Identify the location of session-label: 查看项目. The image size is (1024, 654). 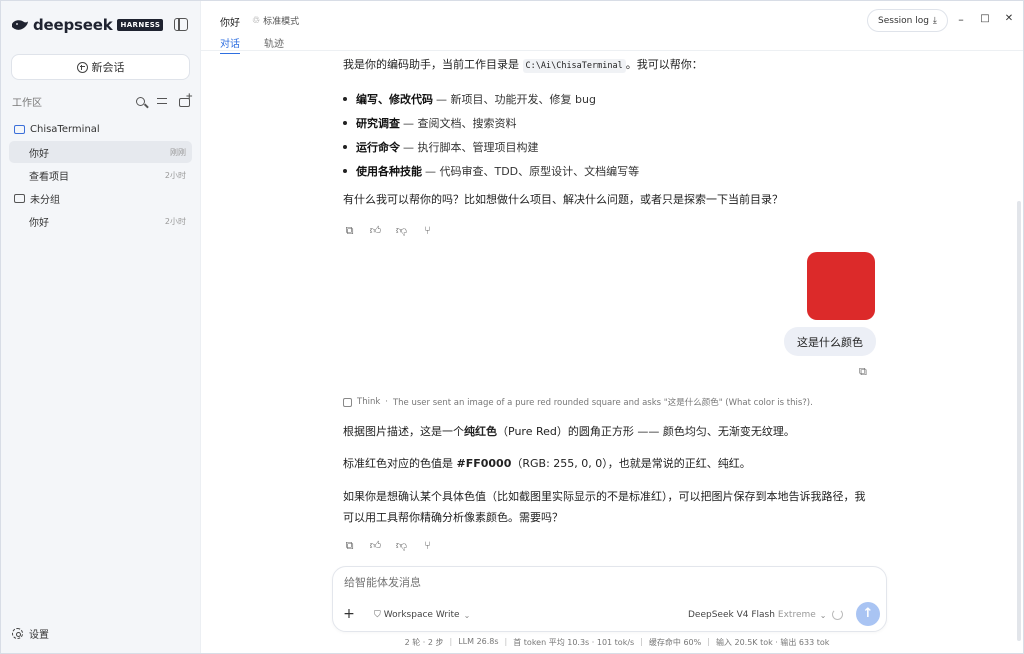
(49, 177).